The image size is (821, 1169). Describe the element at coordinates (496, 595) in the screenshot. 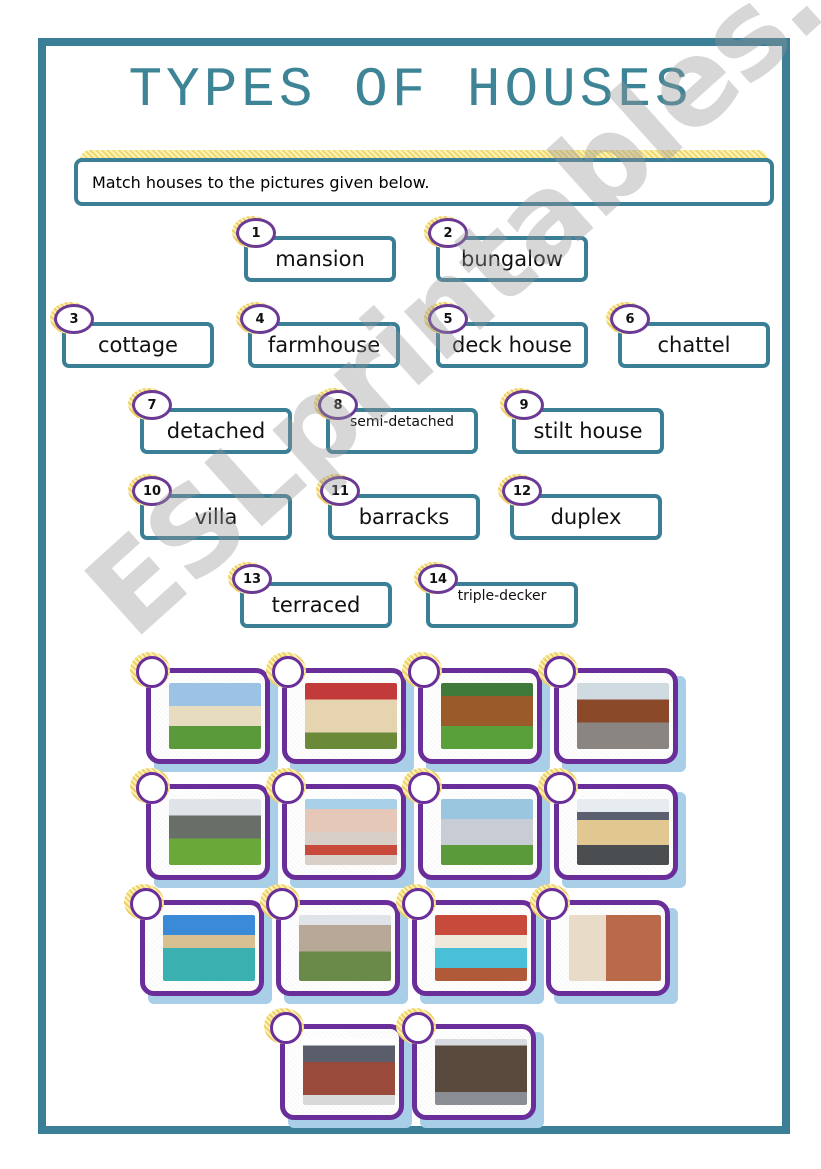

I see `word-card: triple-decker 14` at that location.